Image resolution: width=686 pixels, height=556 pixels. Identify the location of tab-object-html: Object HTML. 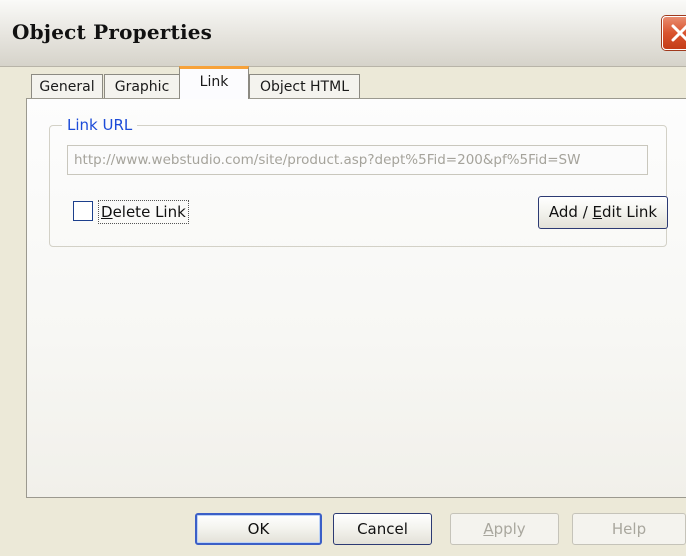
(304, 86).